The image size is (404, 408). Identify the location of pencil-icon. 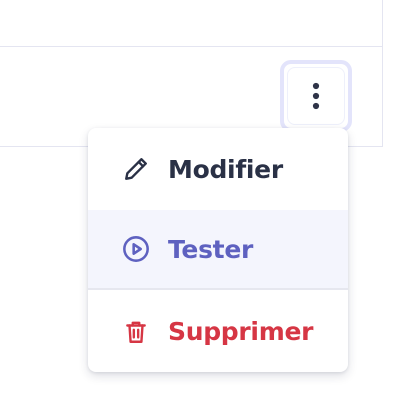
(136, 169).